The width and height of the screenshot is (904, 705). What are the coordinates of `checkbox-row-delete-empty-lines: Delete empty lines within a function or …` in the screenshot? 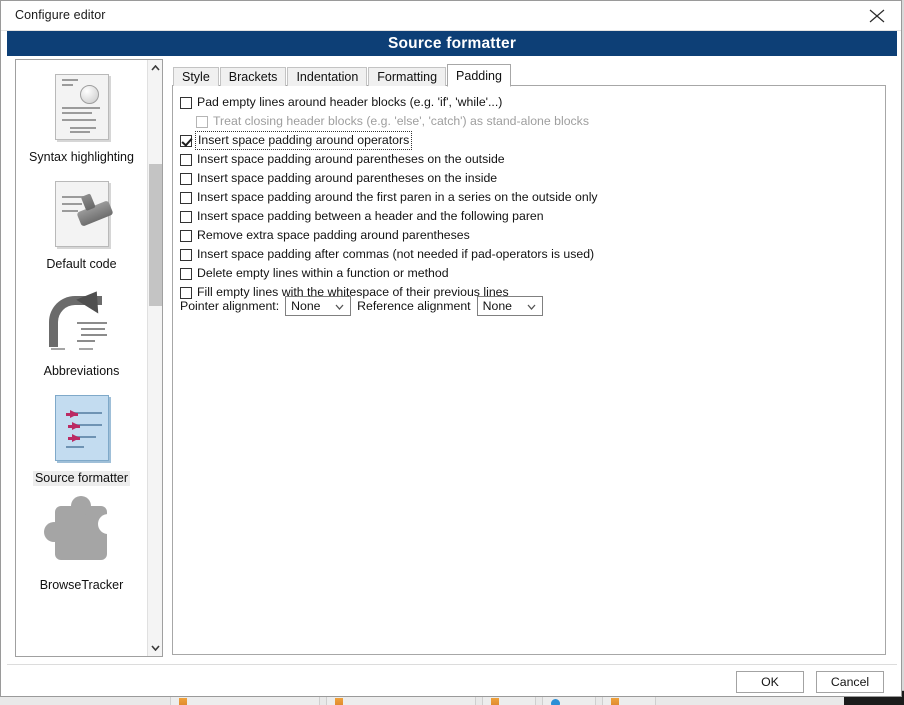 It's located at (530, 273).